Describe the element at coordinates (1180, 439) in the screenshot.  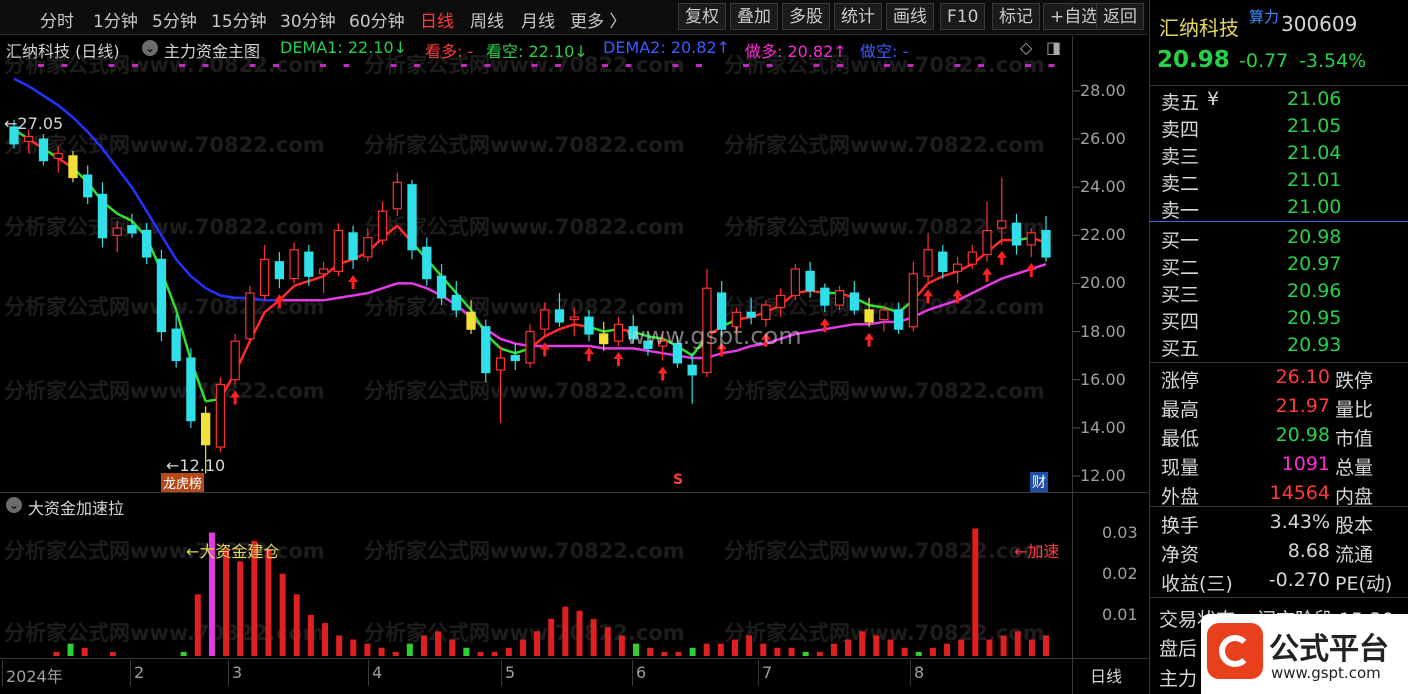
I see `stat-label: 最低` at that location.